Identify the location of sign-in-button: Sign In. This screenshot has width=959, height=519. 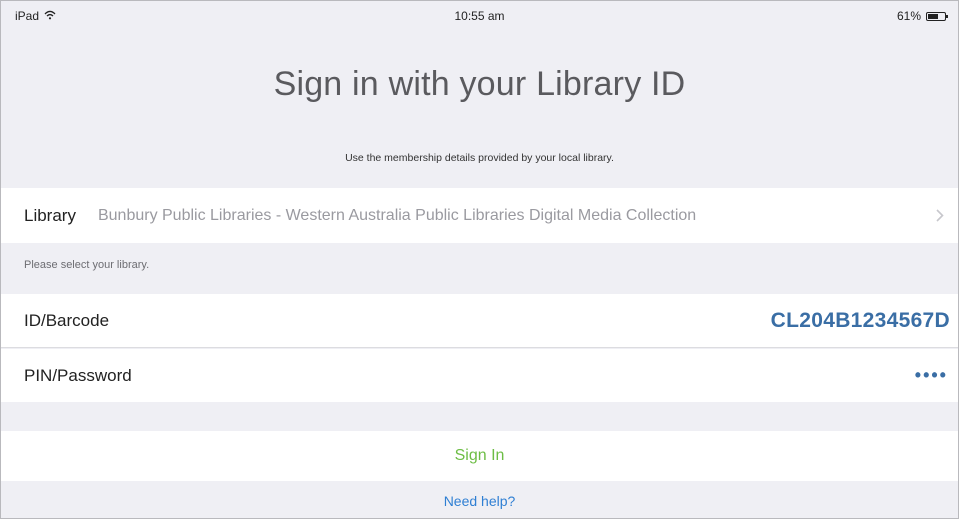
(480, 456).